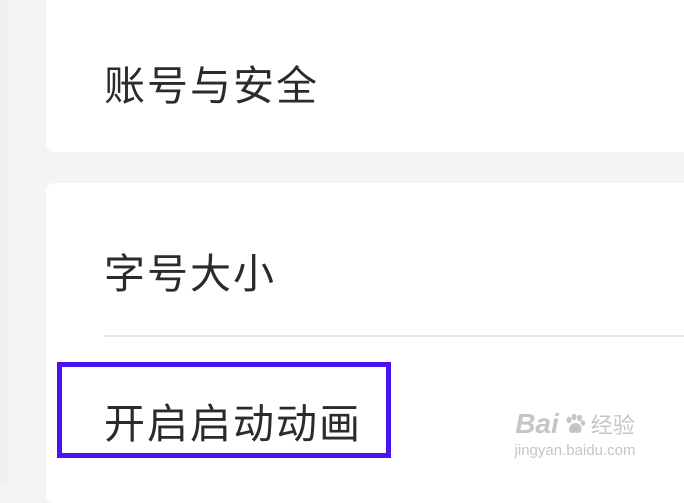  Describe the element at coordinates (211, 86) in the screenshot. I see `account-security-label: 账号与安全` at that location.